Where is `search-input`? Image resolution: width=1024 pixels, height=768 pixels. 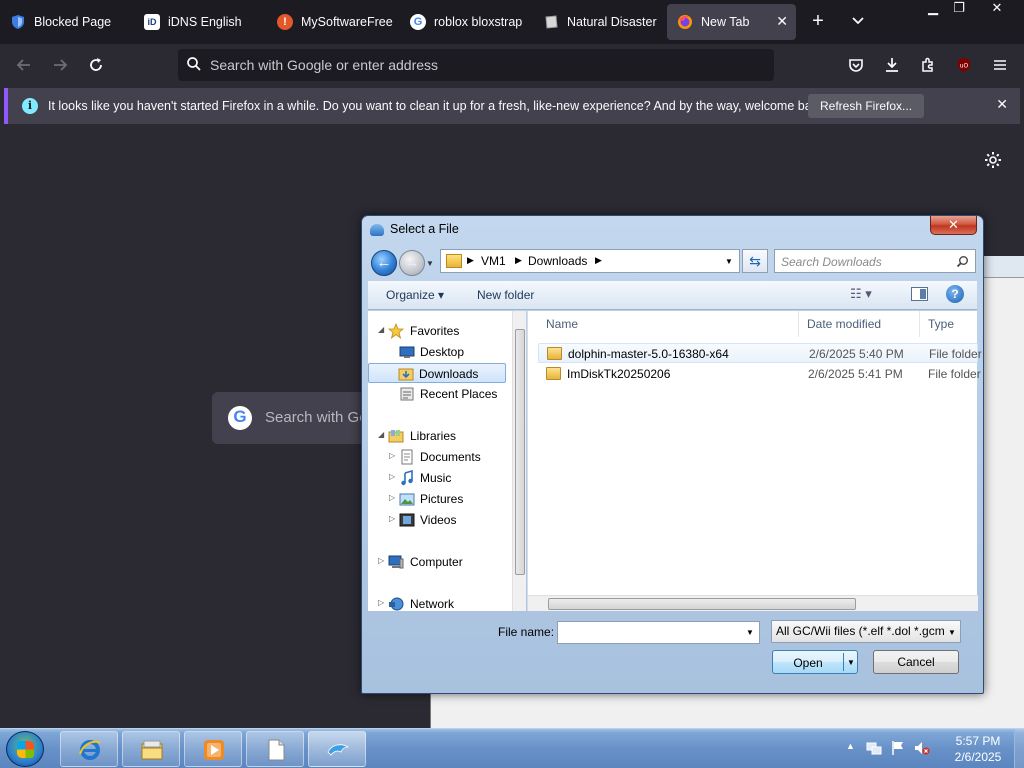
search-input is located at coordinates (866, 262).